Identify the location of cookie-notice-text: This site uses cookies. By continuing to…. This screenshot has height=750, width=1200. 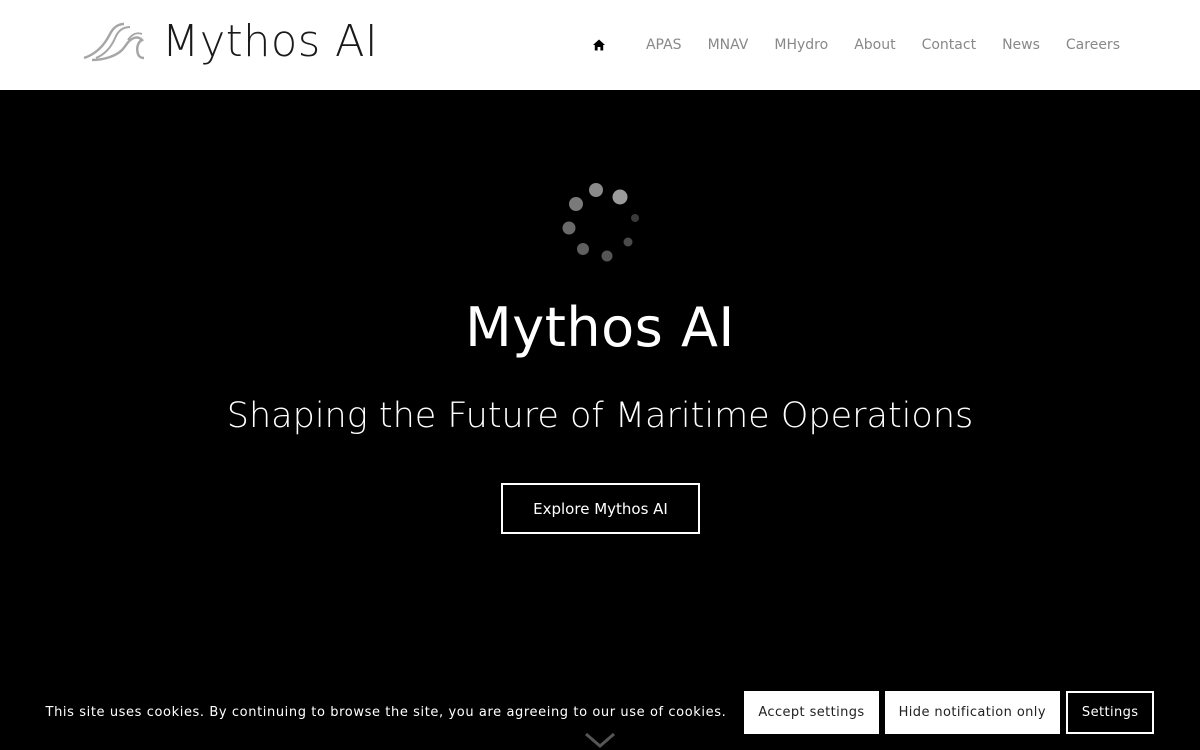
(386, 712).